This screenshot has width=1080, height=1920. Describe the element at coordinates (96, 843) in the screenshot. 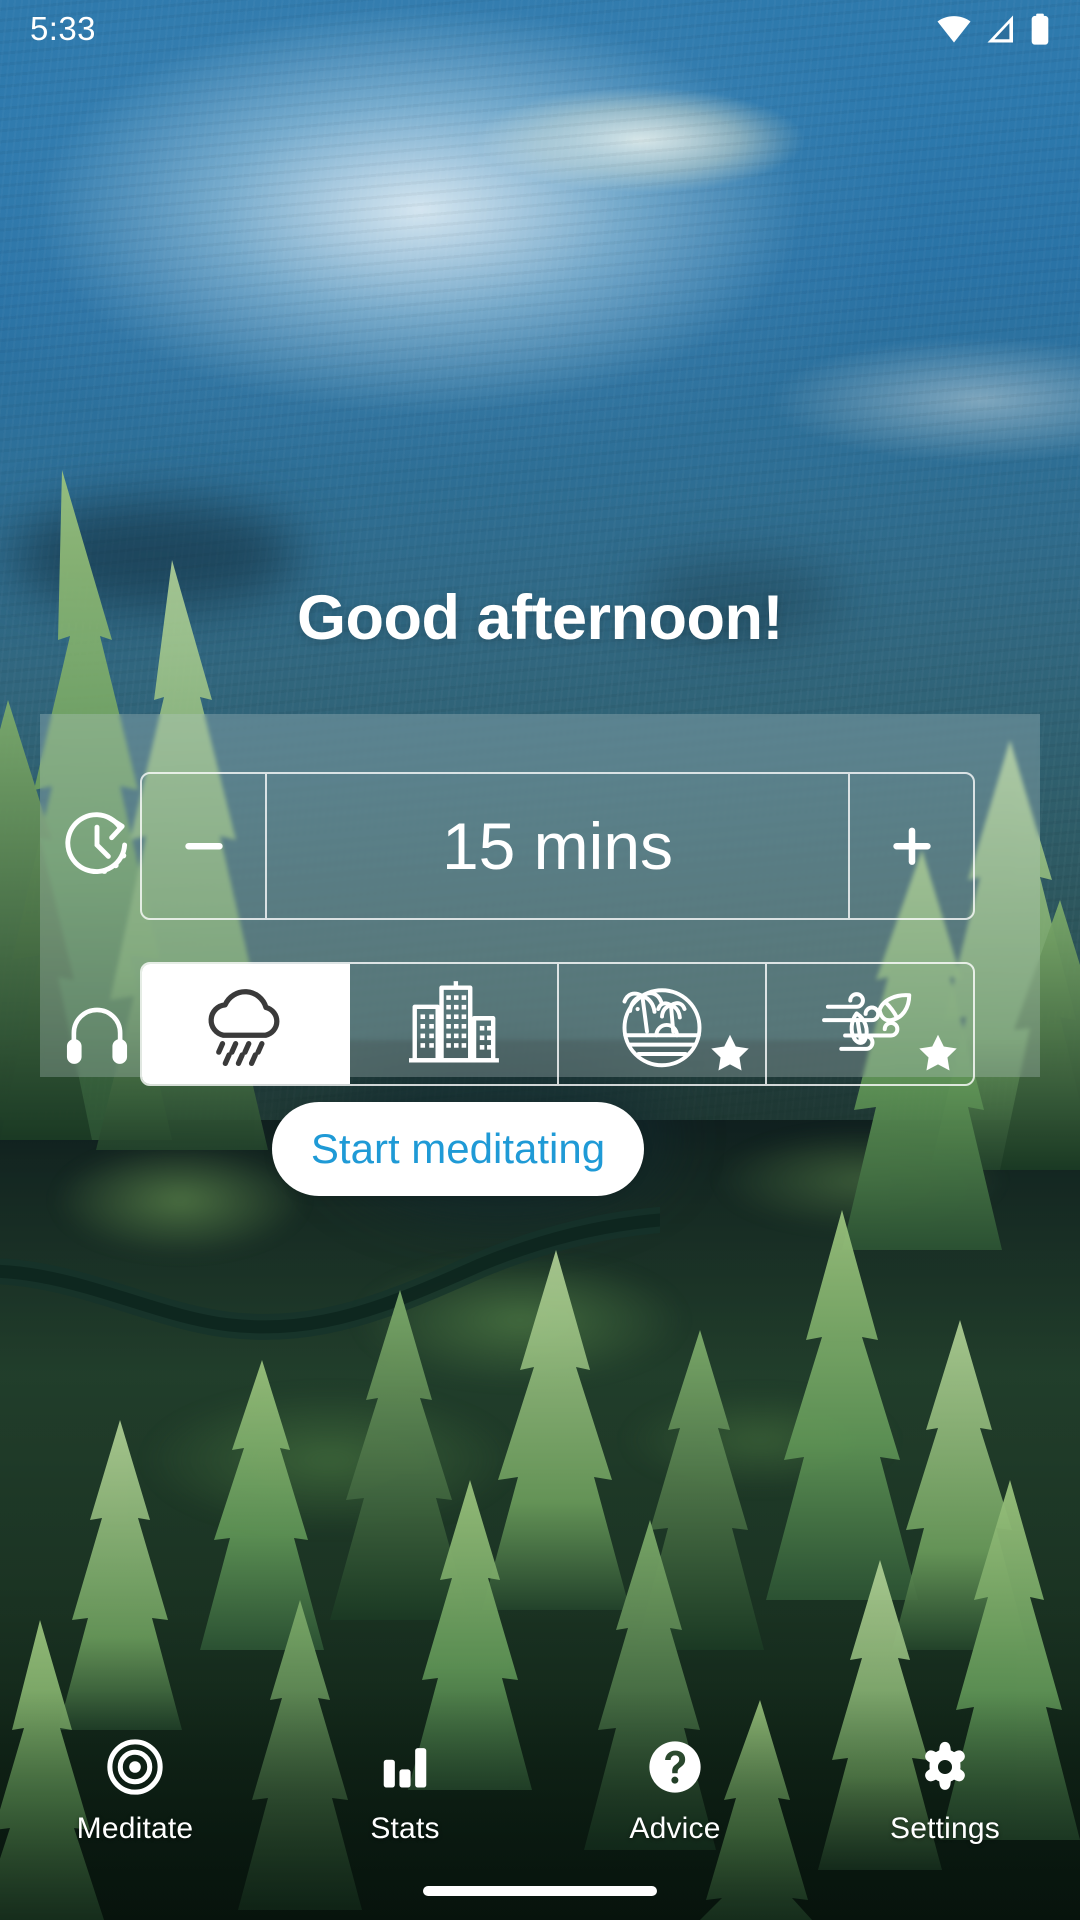

I see `clock-timer-icon` at that location.